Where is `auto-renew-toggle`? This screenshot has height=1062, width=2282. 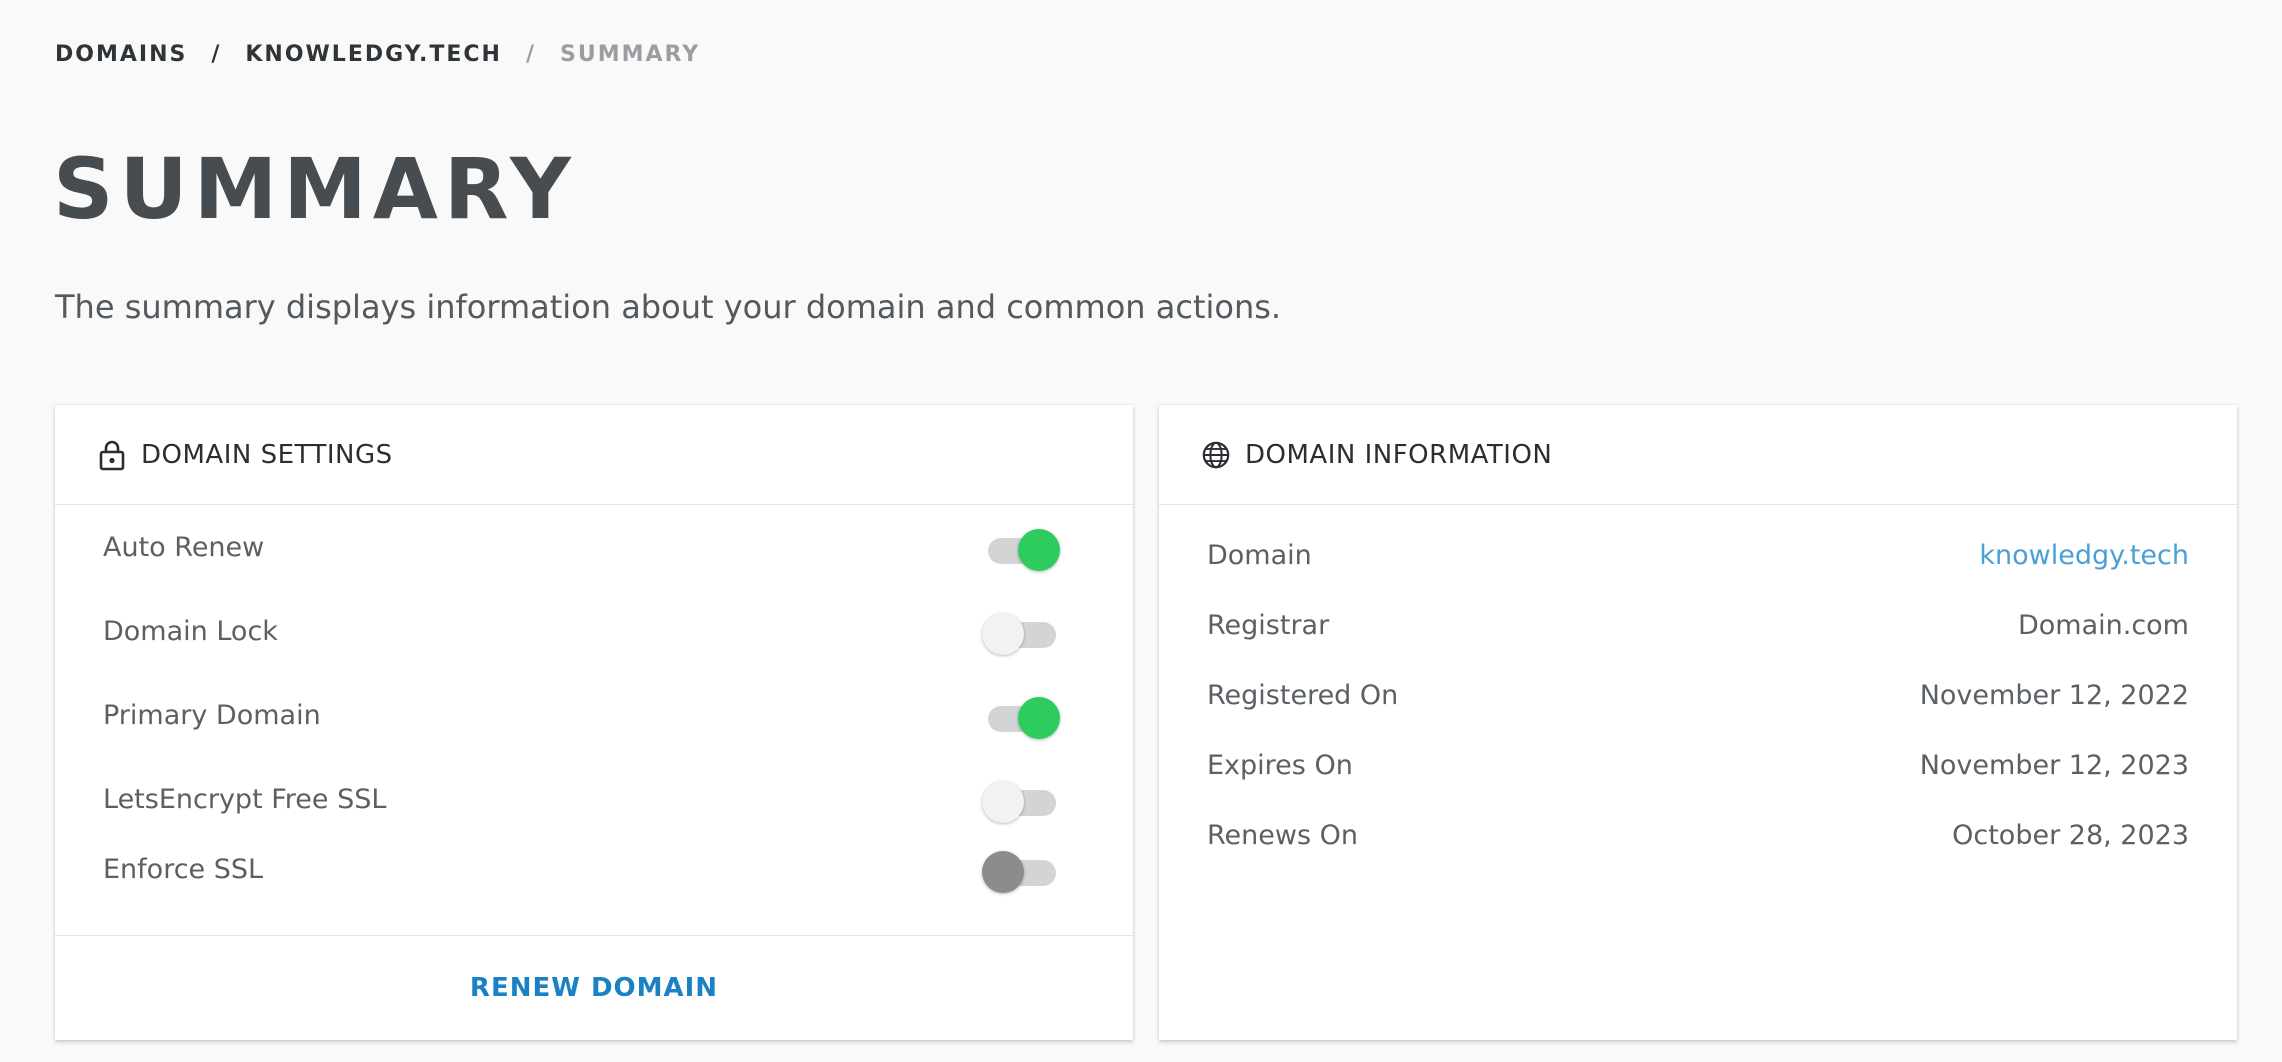
auto-renew-toggle is located at coordinates (1022, 548).